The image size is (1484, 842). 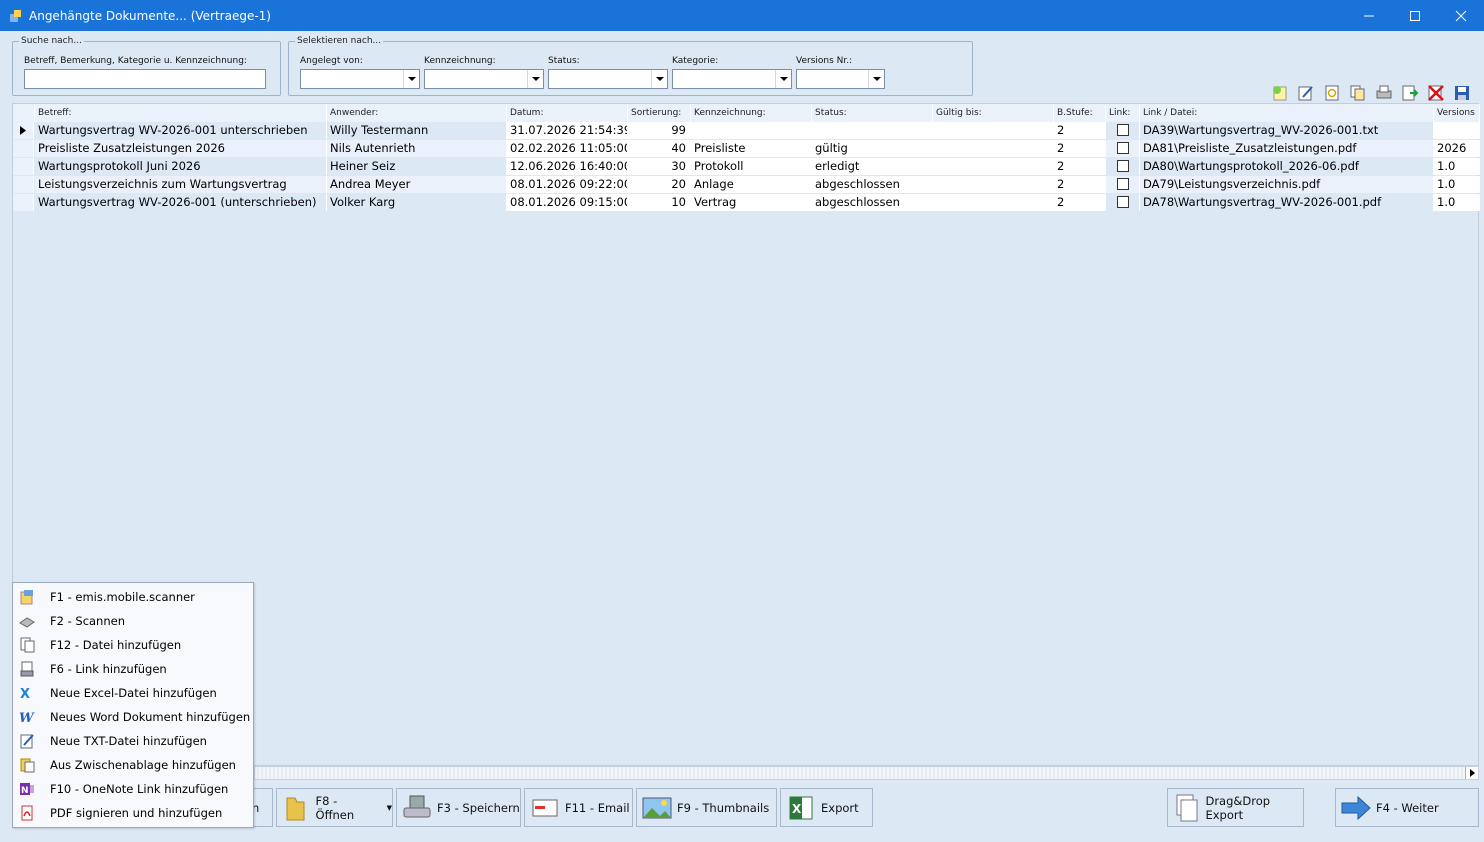 I want to click on minimize-icon, so click(x=1369, y=15).